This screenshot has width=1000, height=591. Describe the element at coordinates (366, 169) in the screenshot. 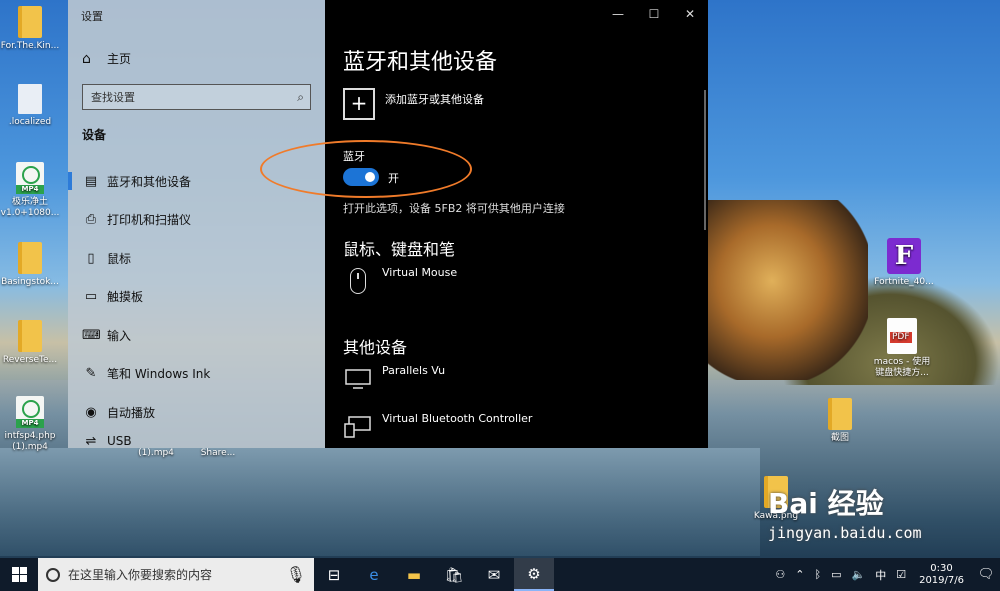

I see `highlight-annotation` at that location.